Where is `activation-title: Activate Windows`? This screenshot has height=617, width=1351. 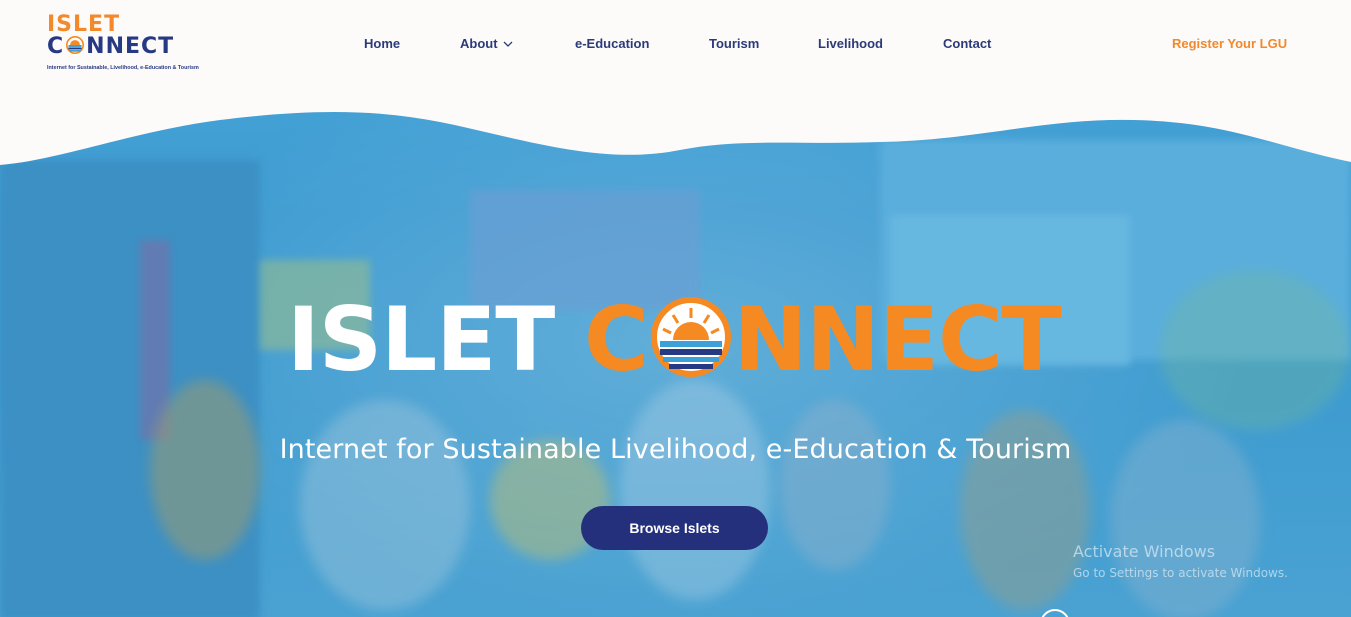
activation-title: Activate Windows is located at coordinates (1144, 551).